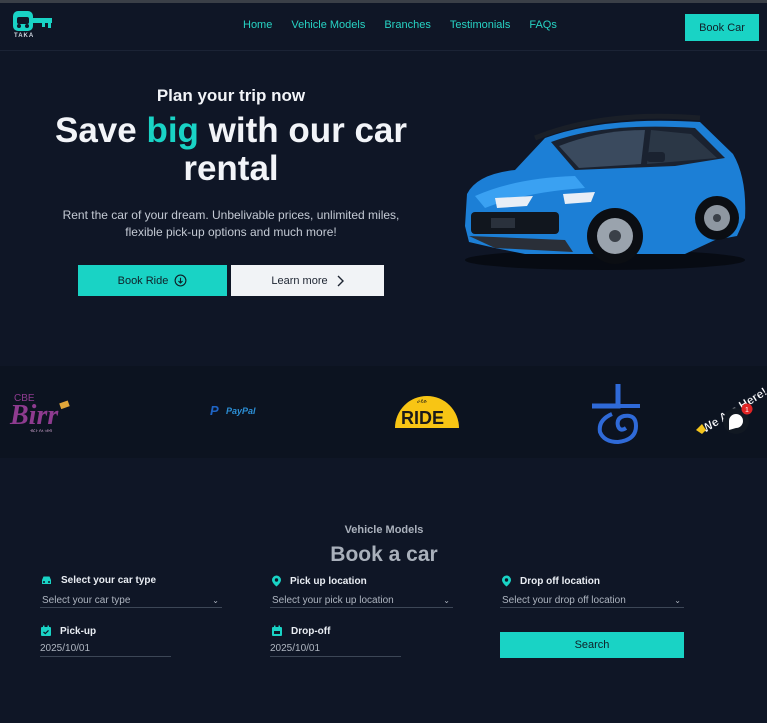 The image size is (767, 723). I want to click on pickup-date-label-text: Pick-up, so click(78, 631).